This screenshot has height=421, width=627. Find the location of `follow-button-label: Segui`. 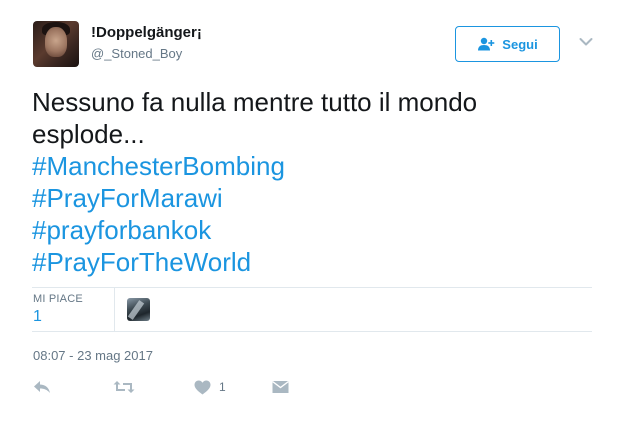

follow-button-label: Segui is located at coordinates (520, 44).